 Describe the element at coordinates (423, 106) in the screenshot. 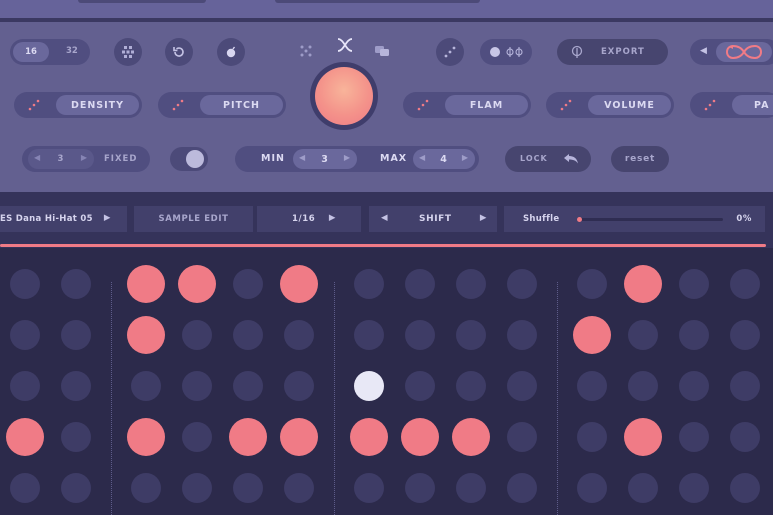

I see `flam-random-icon` at that location.